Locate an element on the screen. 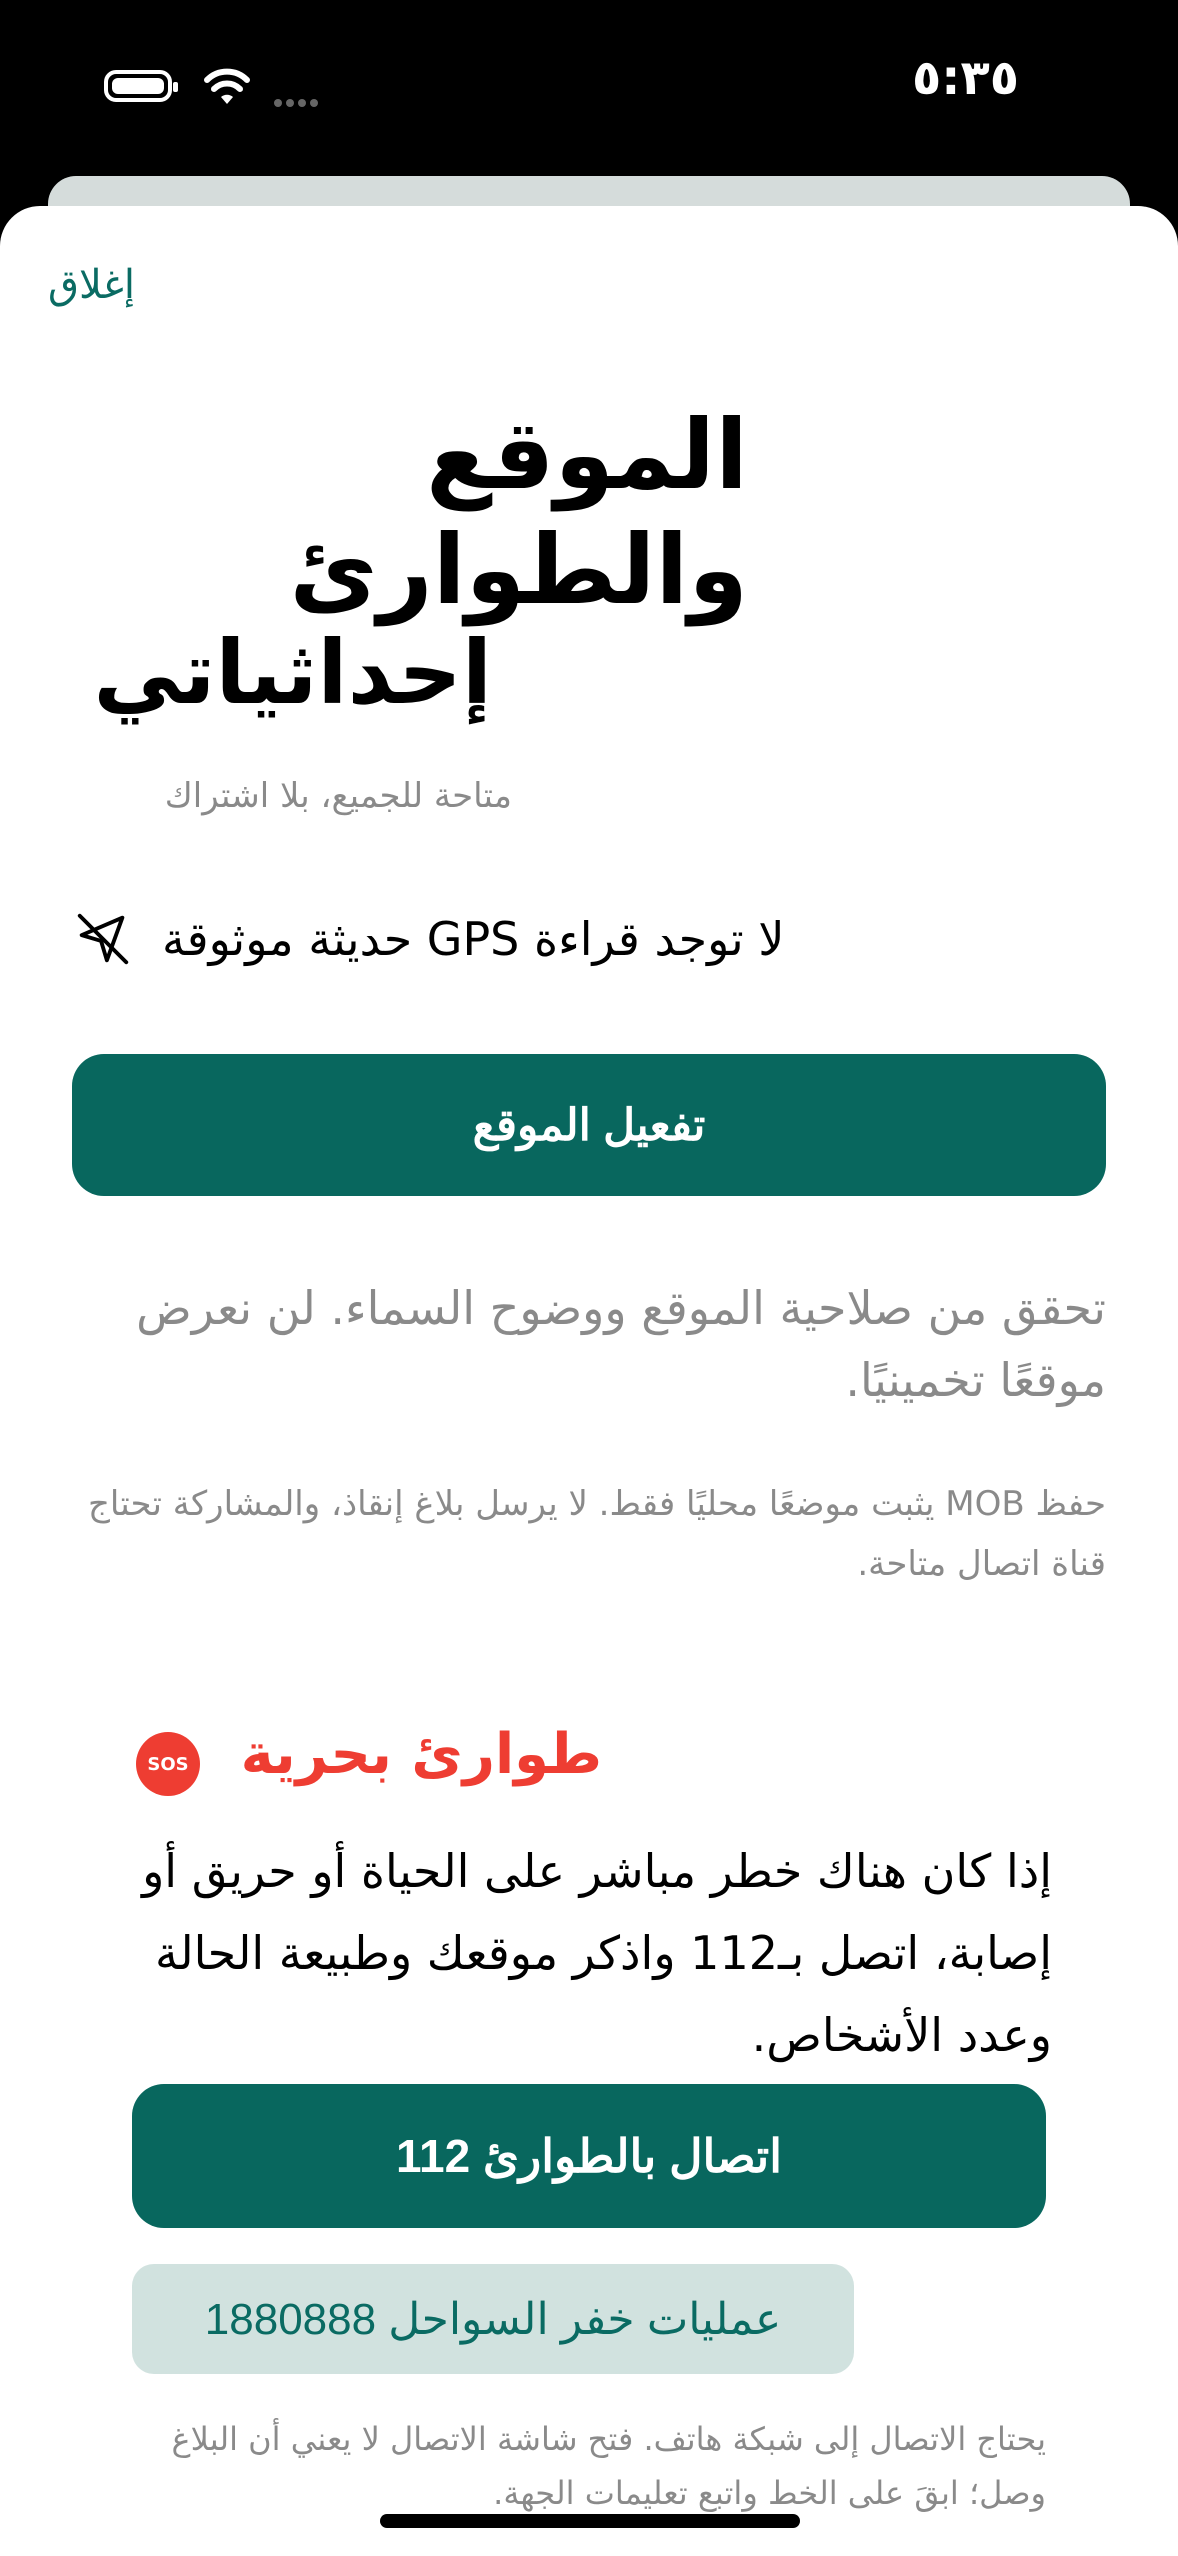  status-bar: ٥:٣٥ is located at coordinates (589, 90).